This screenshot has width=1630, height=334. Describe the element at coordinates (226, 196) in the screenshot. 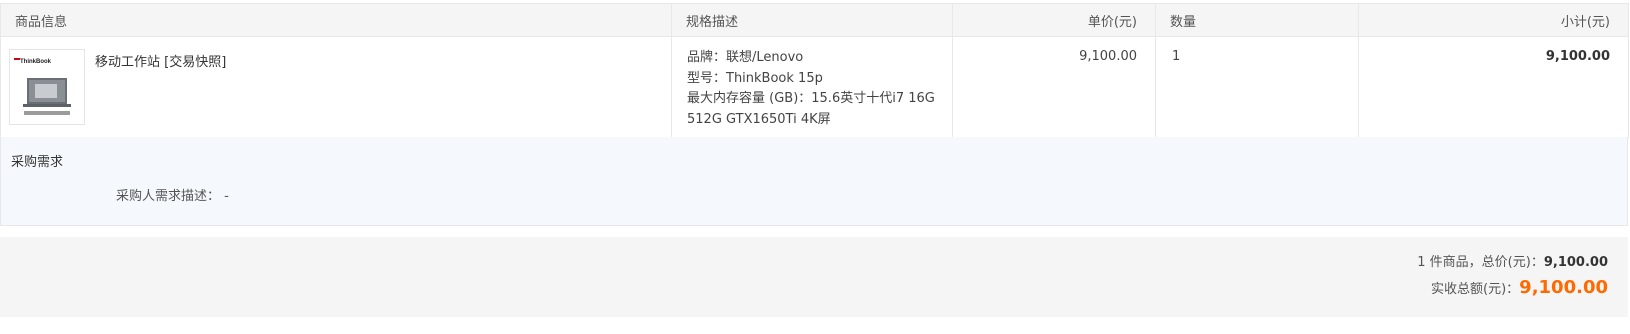

I see `requirements-desc-value: -` at that location.